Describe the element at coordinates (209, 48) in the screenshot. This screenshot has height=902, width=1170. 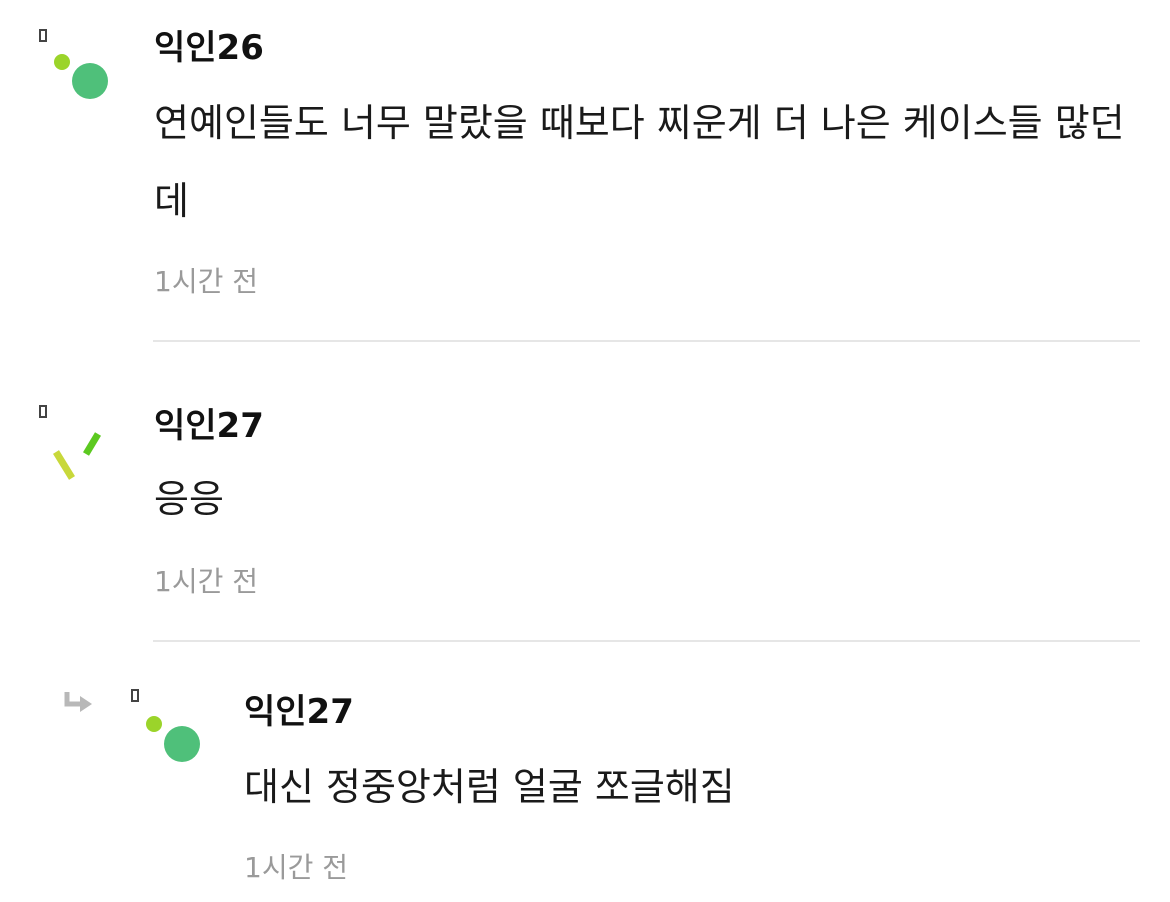
I see `comment-author: 익인26` at that location.